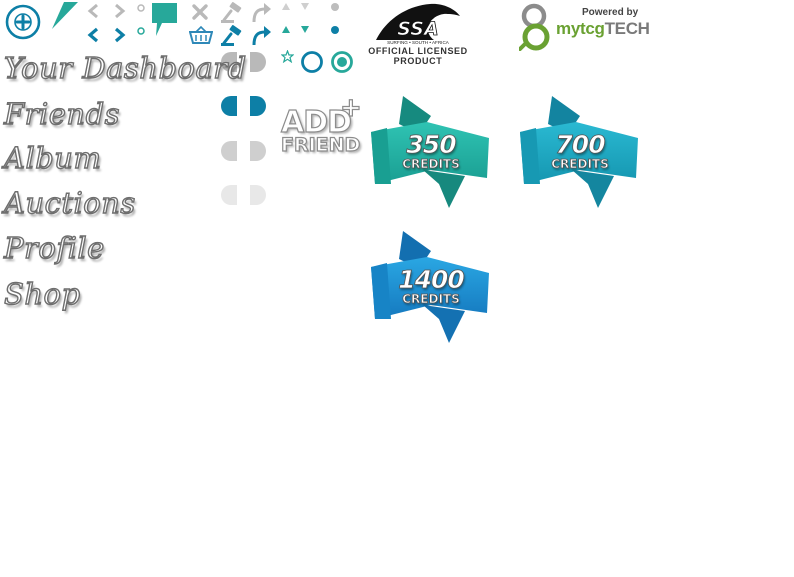 This screenshot has width=794, height=577. What do you see at coordinates (232, 13) in the screenshot?
I see `gavel-grey-icon` at bounding box center [232, 13].